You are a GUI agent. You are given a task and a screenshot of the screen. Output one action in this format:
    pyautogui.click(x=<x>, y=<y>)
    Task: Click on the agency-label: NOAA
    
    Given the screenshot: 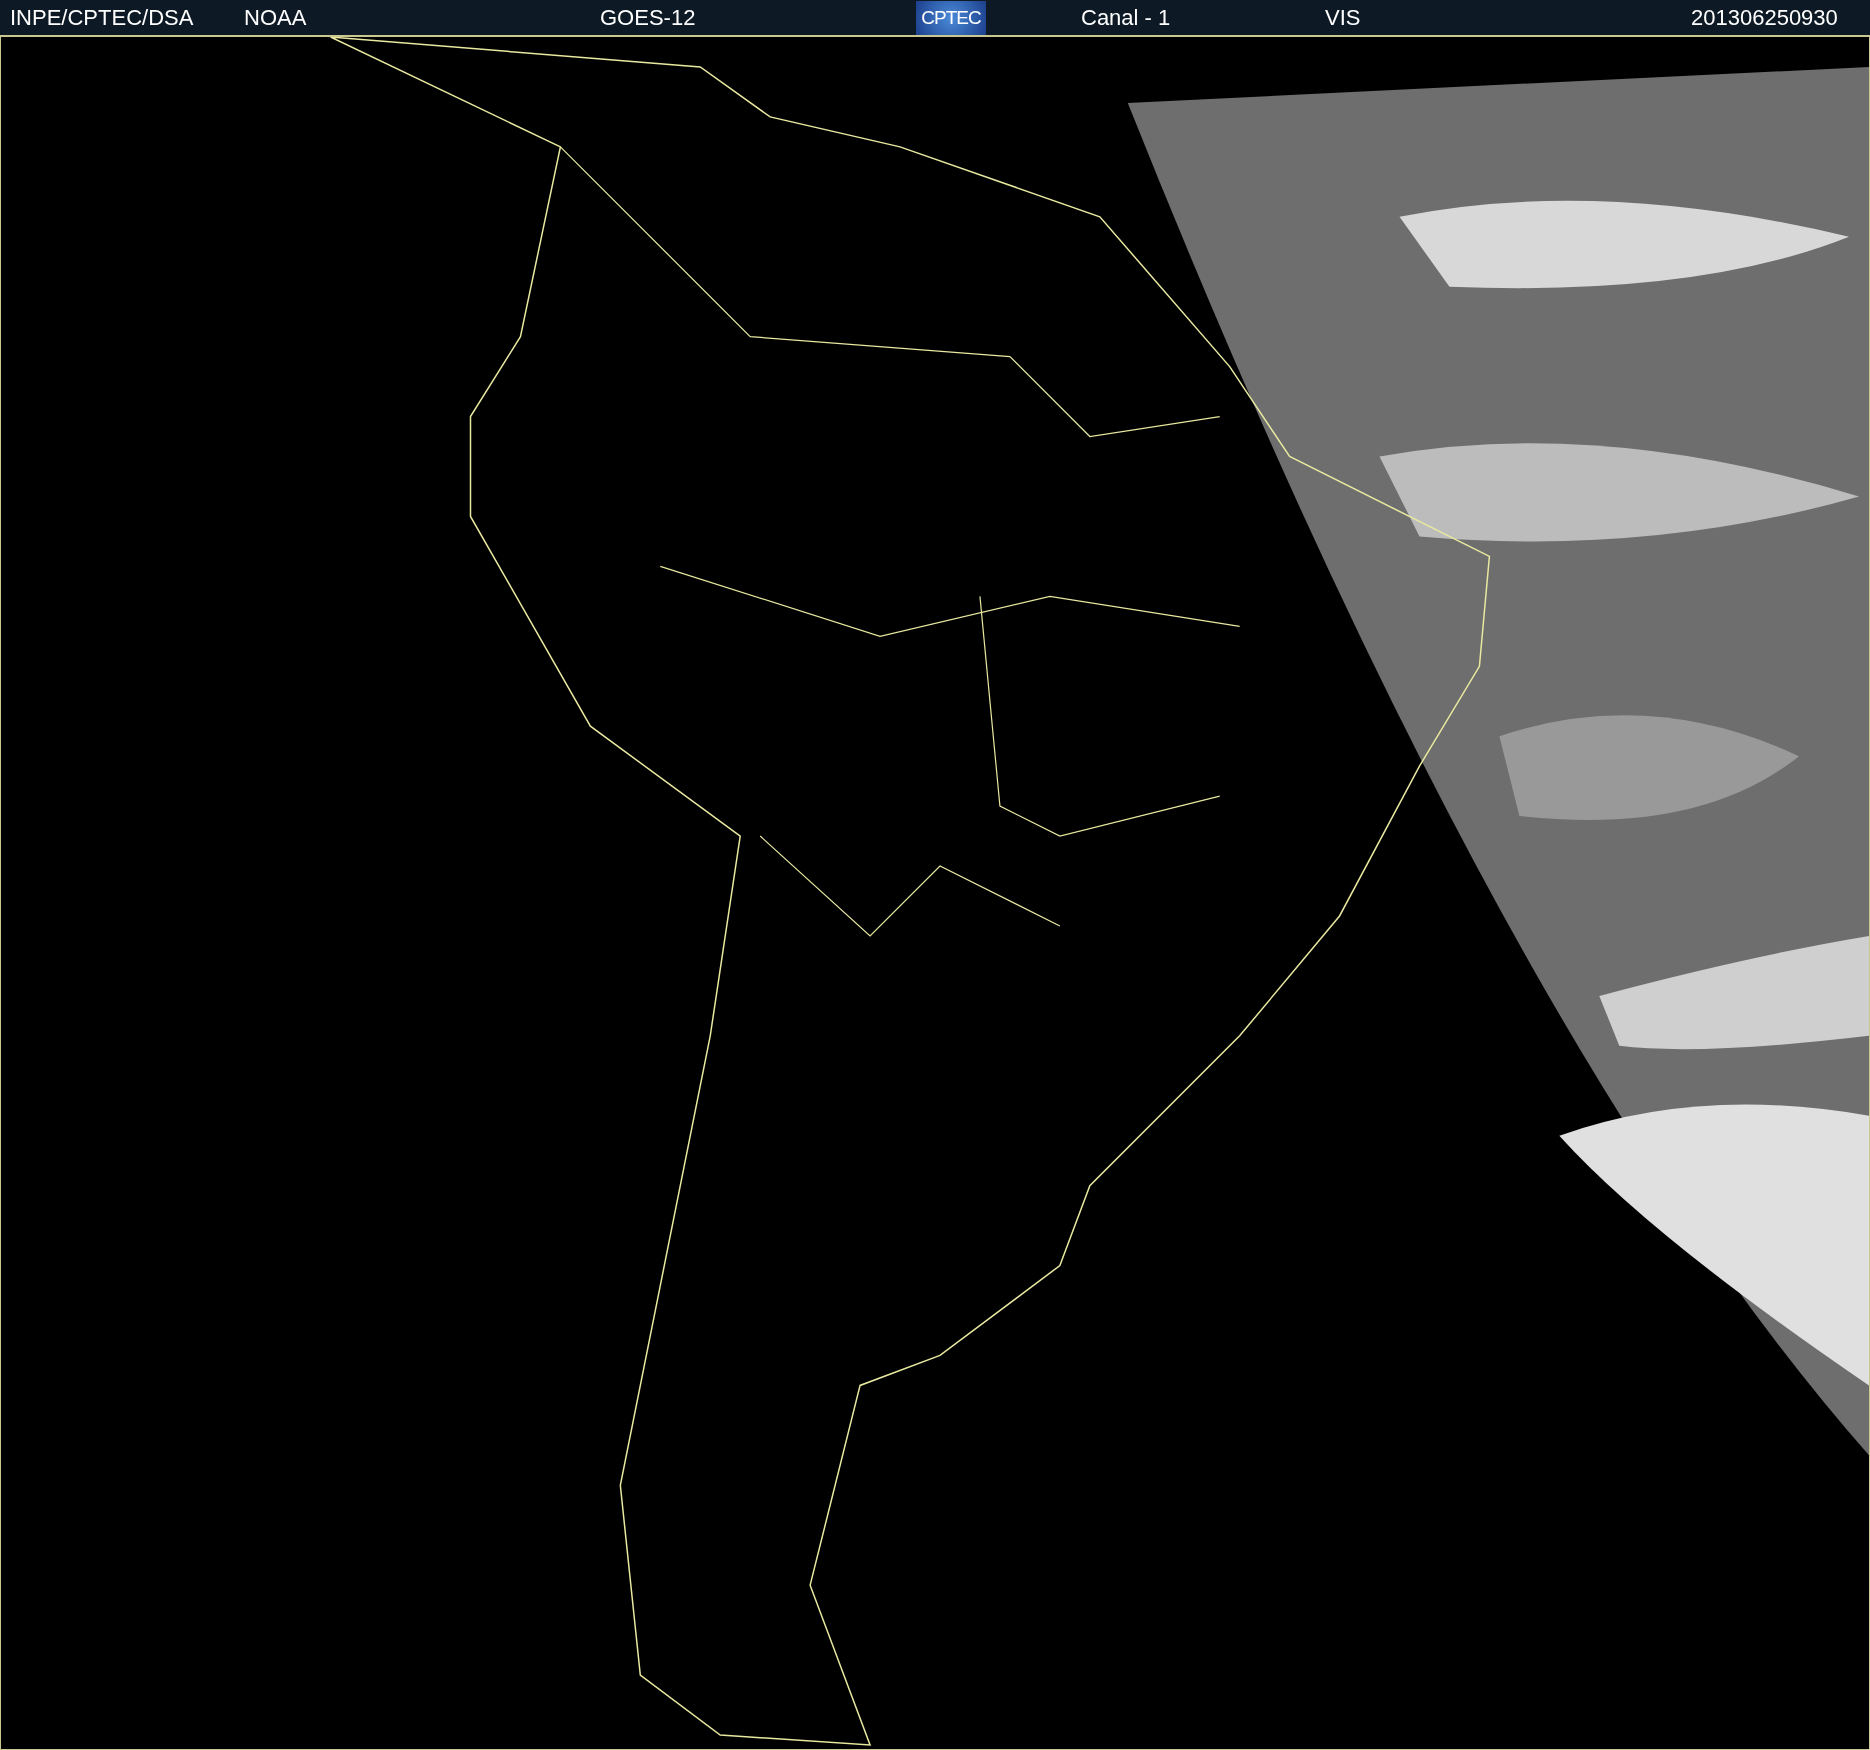 What is the action you would take?
    pyautogui.click(x=276, y=17)
    